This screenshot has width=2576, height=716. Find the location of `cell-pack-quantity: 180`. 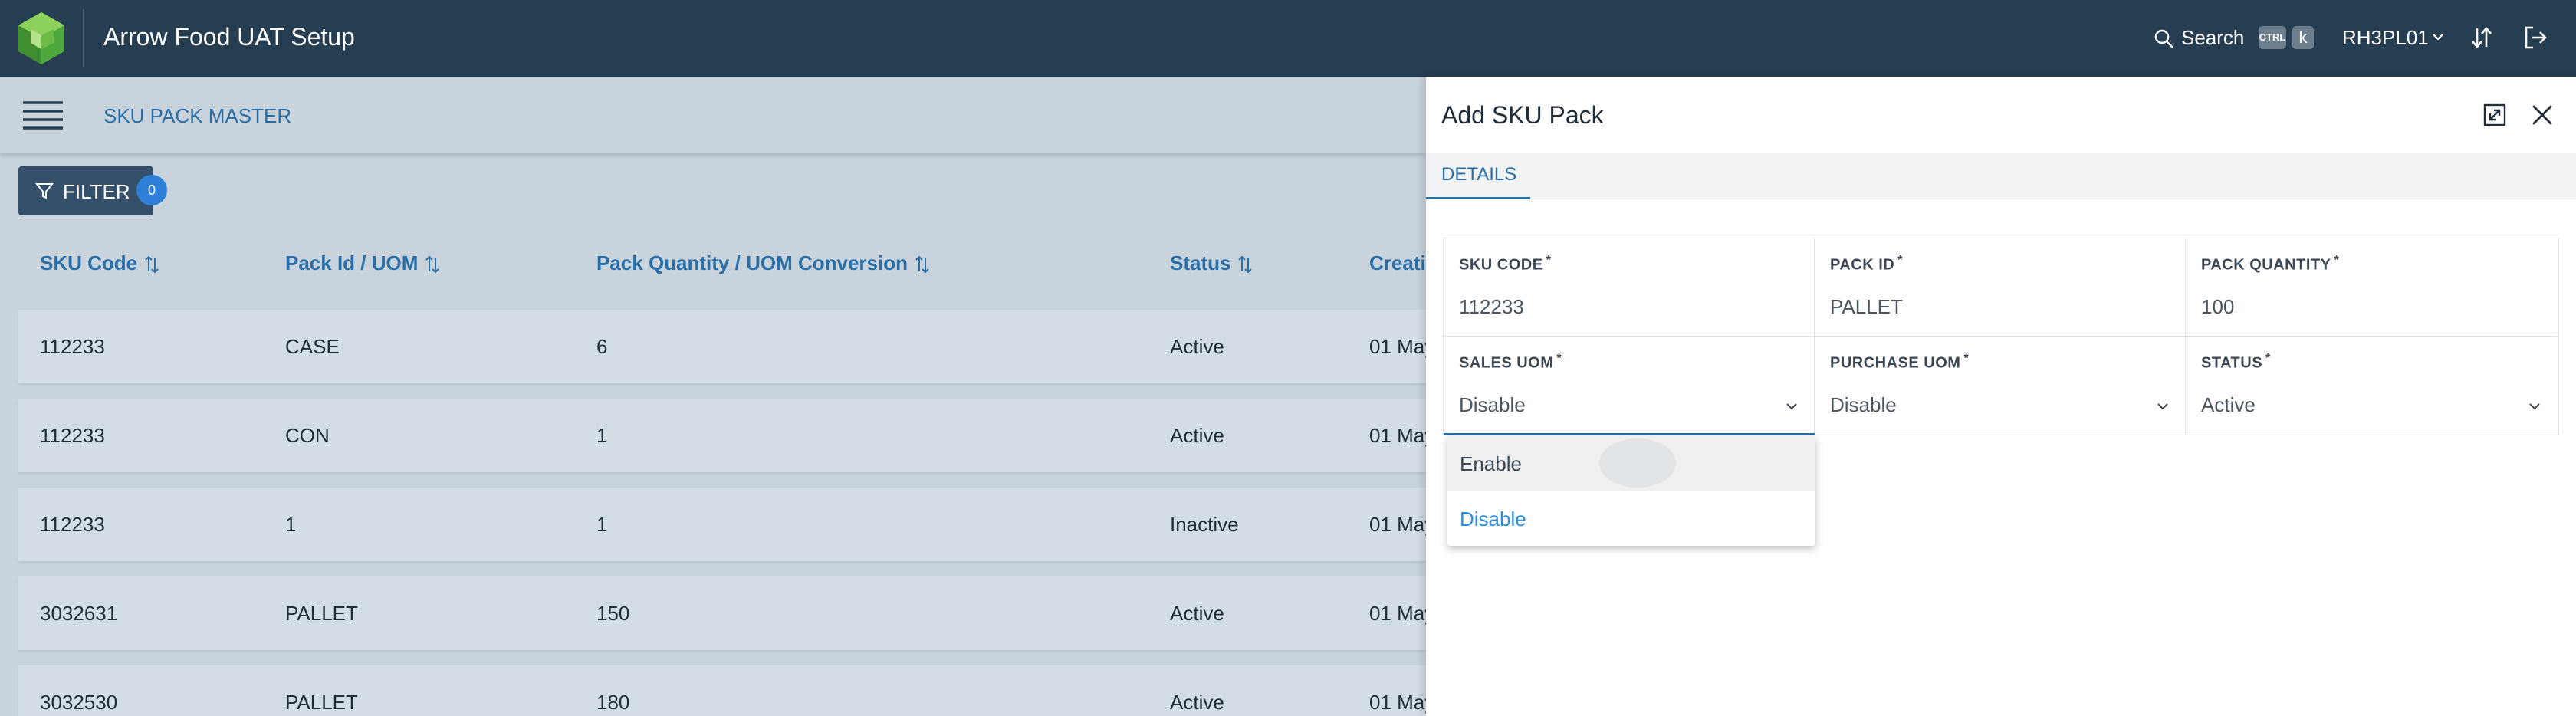

cell-pack-quantity: 180 is located at coordinates (613, 702).